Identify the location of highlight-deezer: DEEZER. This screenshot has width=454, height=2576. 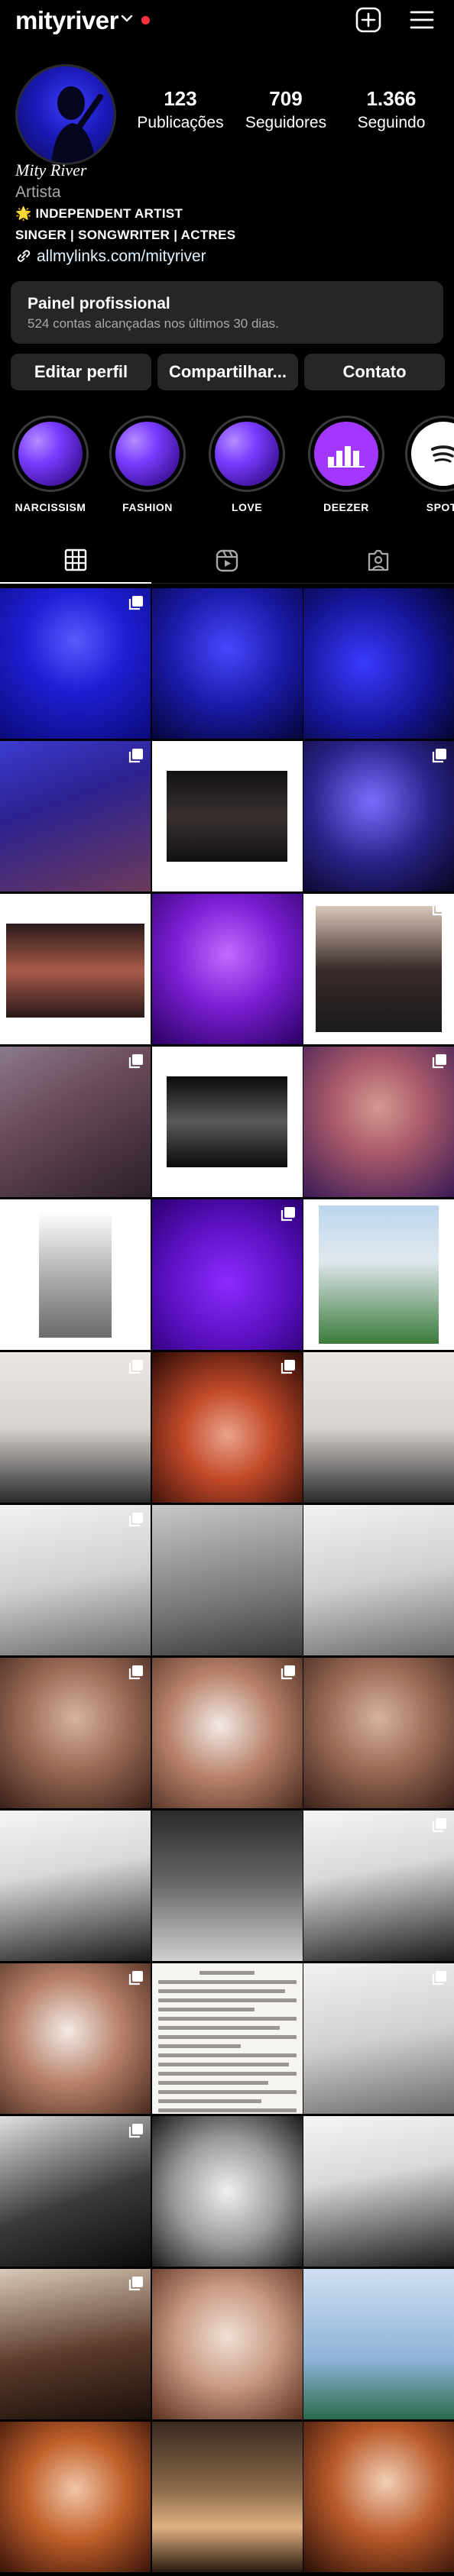
(346, 464).